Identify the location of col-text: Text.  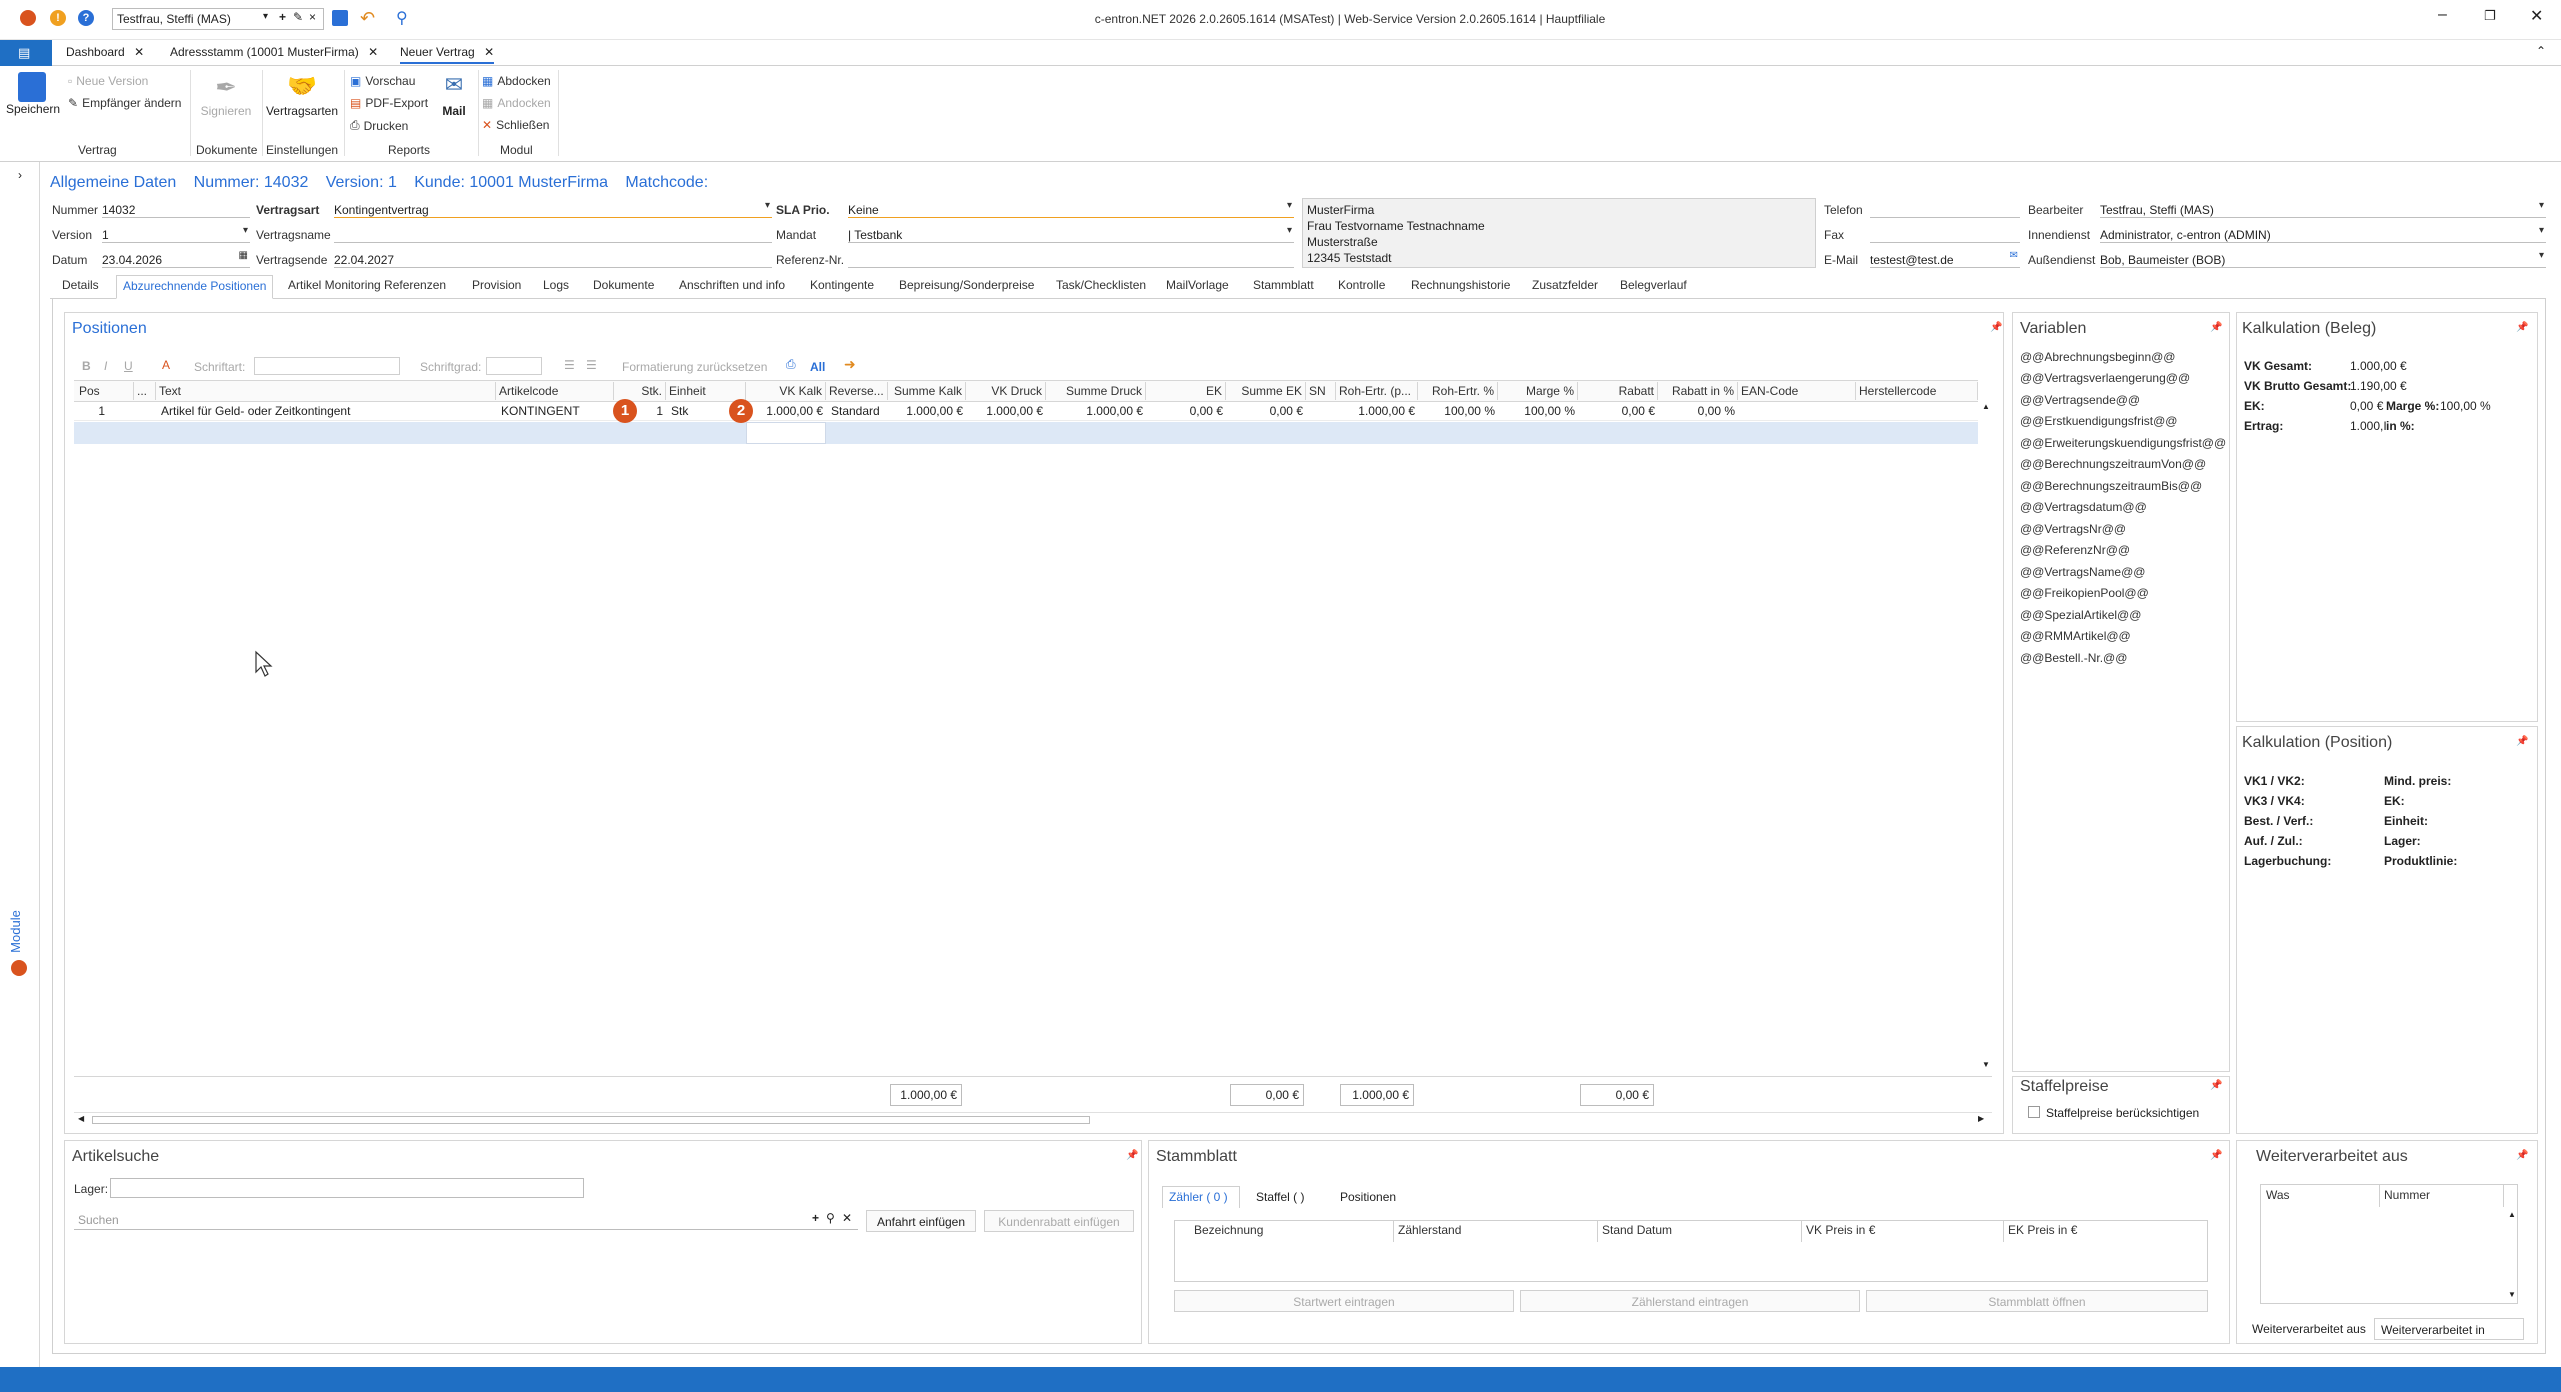
(326, 391).